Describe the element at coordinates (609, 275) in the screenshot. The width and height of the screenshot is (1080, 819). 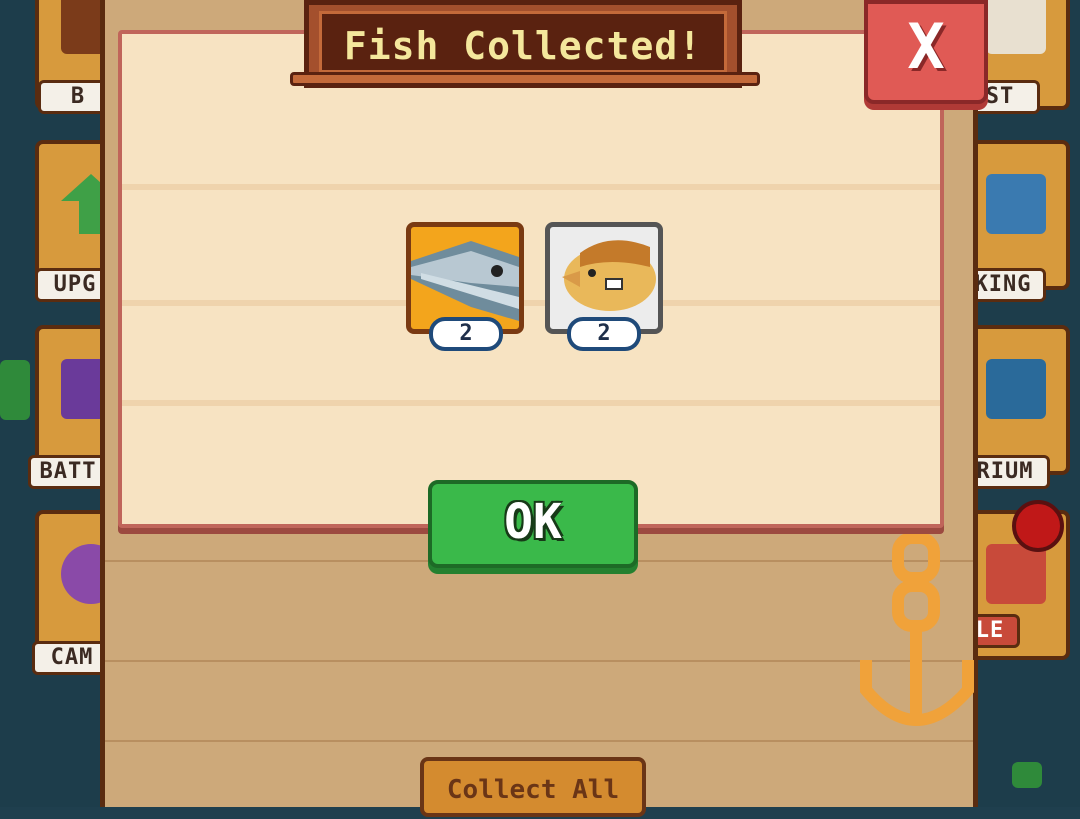
I see `bluegill-icon` at that location.